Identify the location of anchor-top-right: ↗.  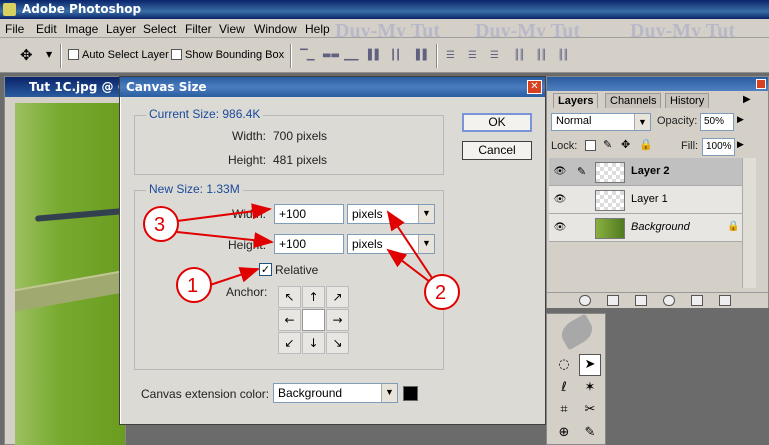
(337, 297).